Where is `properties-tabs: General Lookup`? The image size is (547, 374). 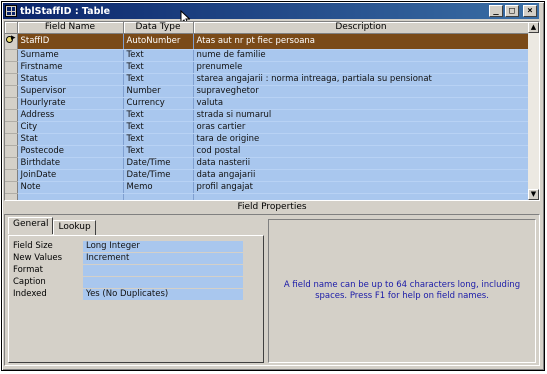
properties-tabs: General Lookup is located at coordinates (52, 226).